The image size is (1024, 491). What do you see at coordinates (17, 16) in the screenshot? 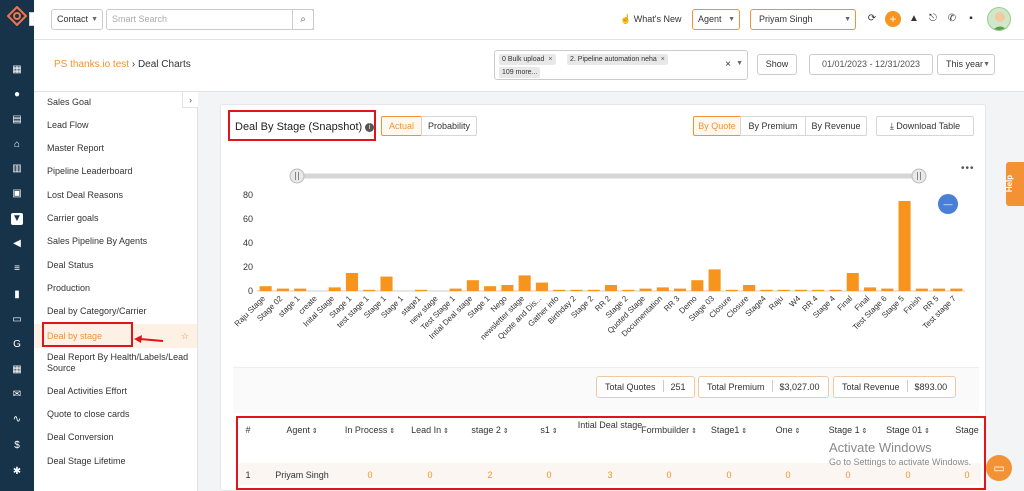
I see `app-logo` at bounding box center [17, 16].